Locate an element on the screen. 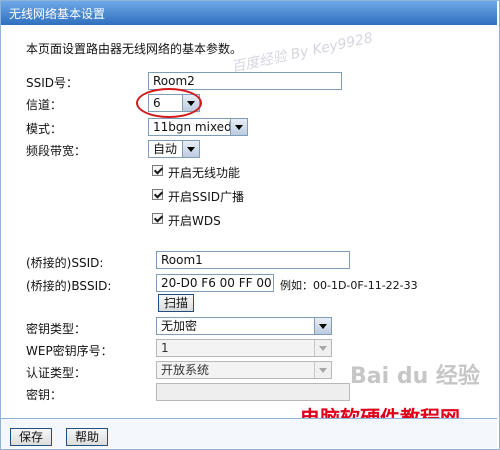 This screenshot has height=450, width=500. auth-type-label: 认证类型： is located at coordinates (56, 373).